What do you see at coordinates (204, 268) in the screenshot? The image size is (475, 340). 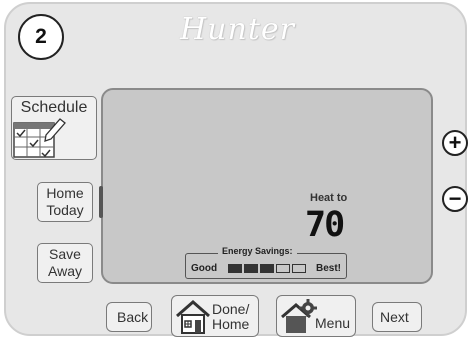 I see `energy-savings-good-label: Good` at bounding box center [204, 268].